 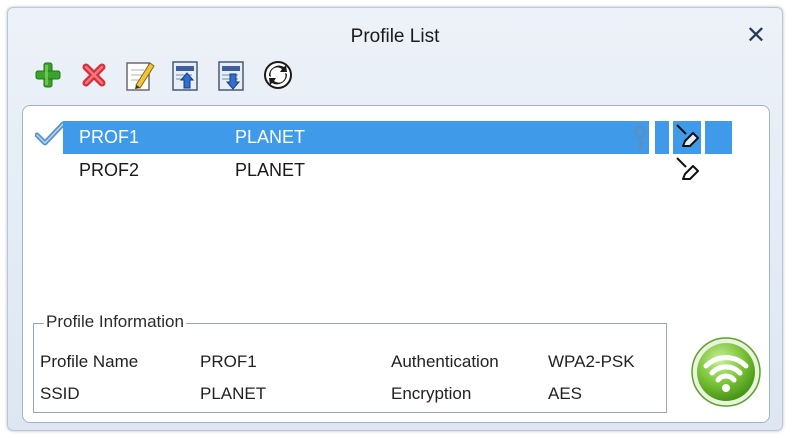 I want to click on wifi-connect-button, so click(x=726, y=374).